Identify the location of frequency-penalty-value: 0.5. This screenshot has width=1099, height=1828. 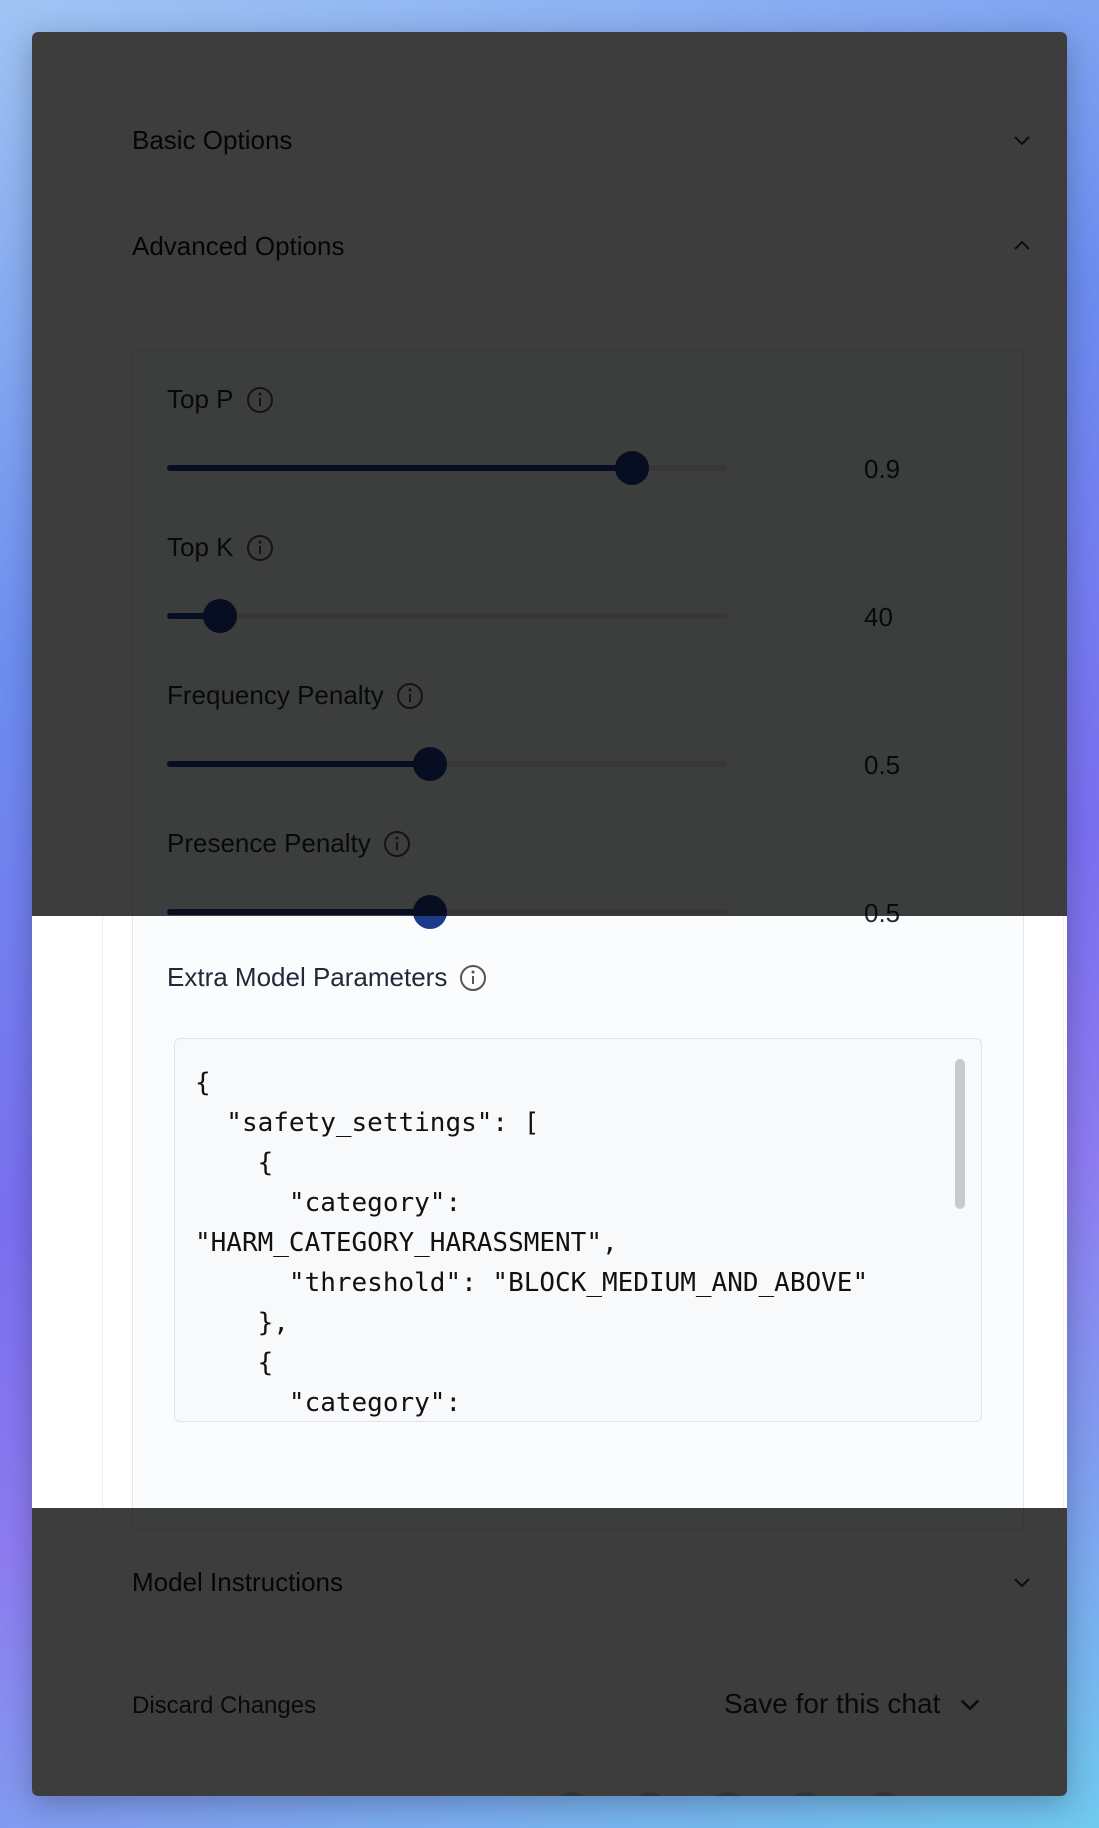
(882, 765).